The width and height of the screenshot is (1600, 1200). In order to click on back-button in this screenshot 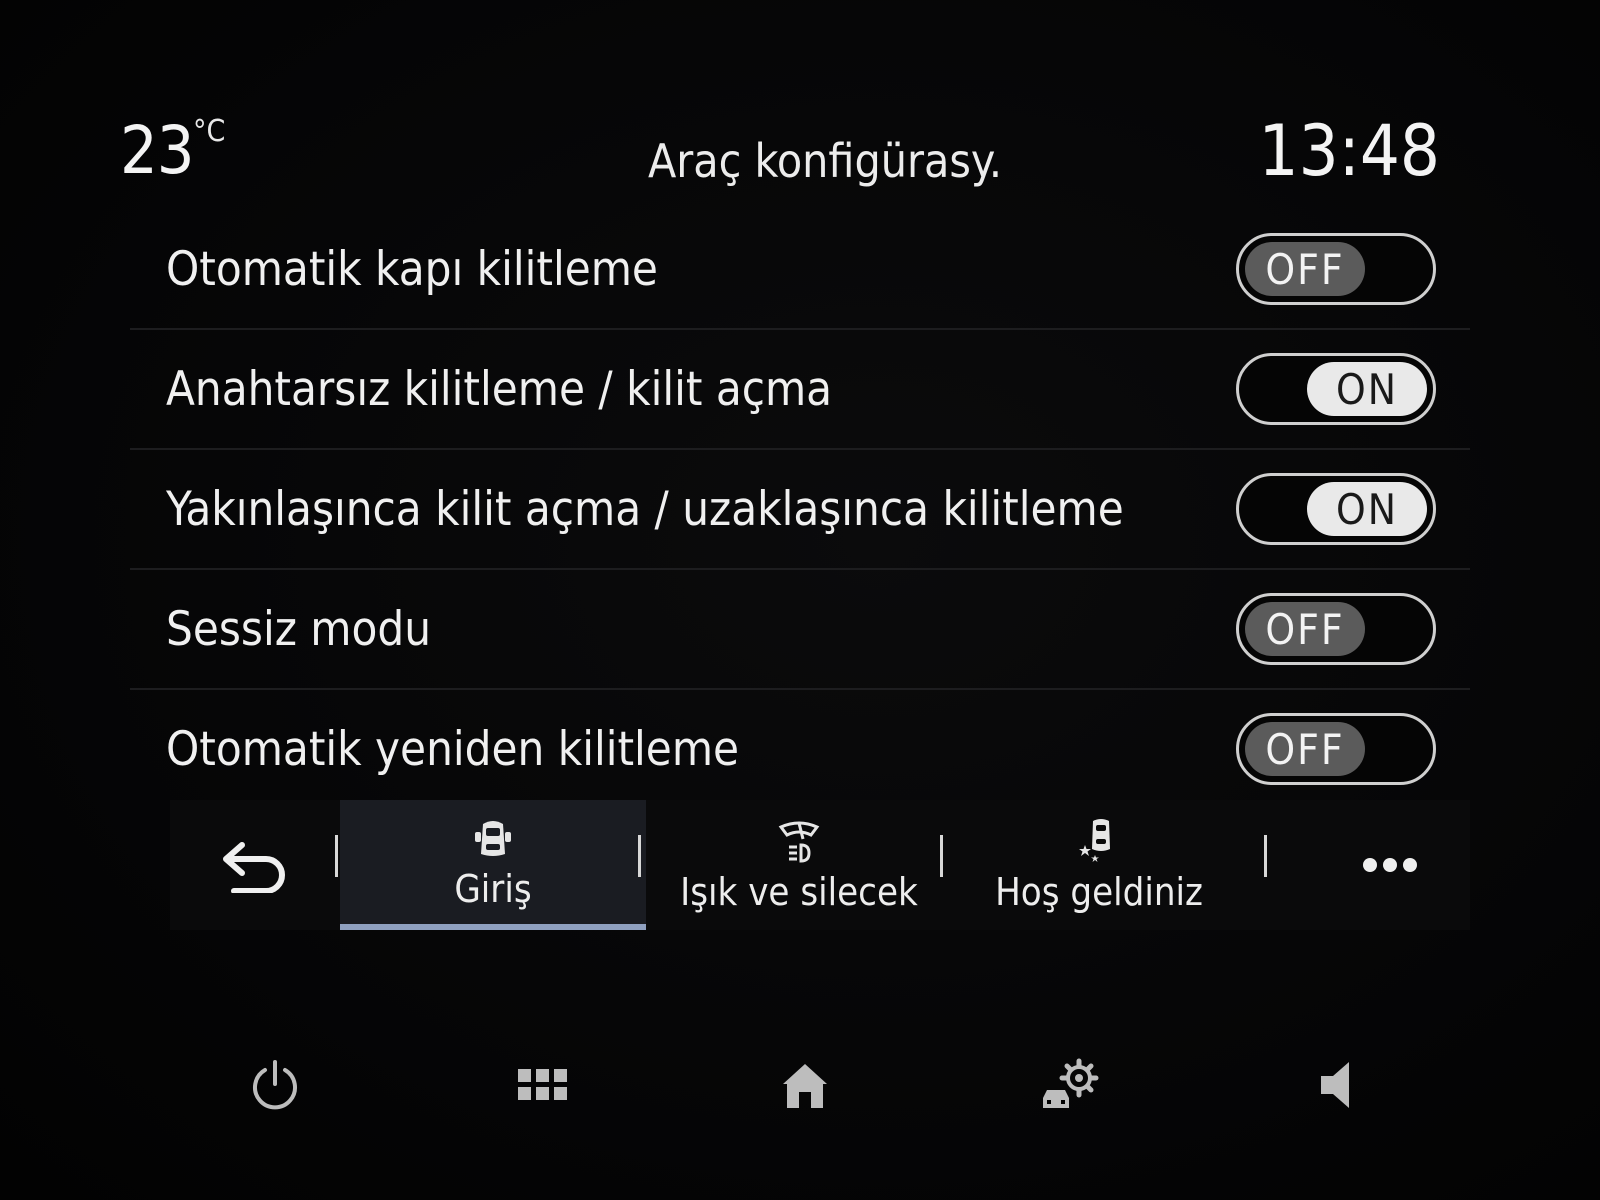, I will do `click(255, 865)`.